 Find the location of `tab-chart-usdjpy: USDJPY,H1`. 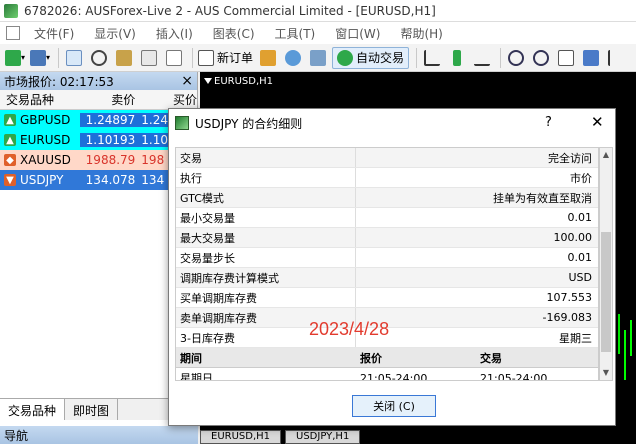

tab-chart-usdjpy: USDJPY,H1 is located at coordinates (323, 437).